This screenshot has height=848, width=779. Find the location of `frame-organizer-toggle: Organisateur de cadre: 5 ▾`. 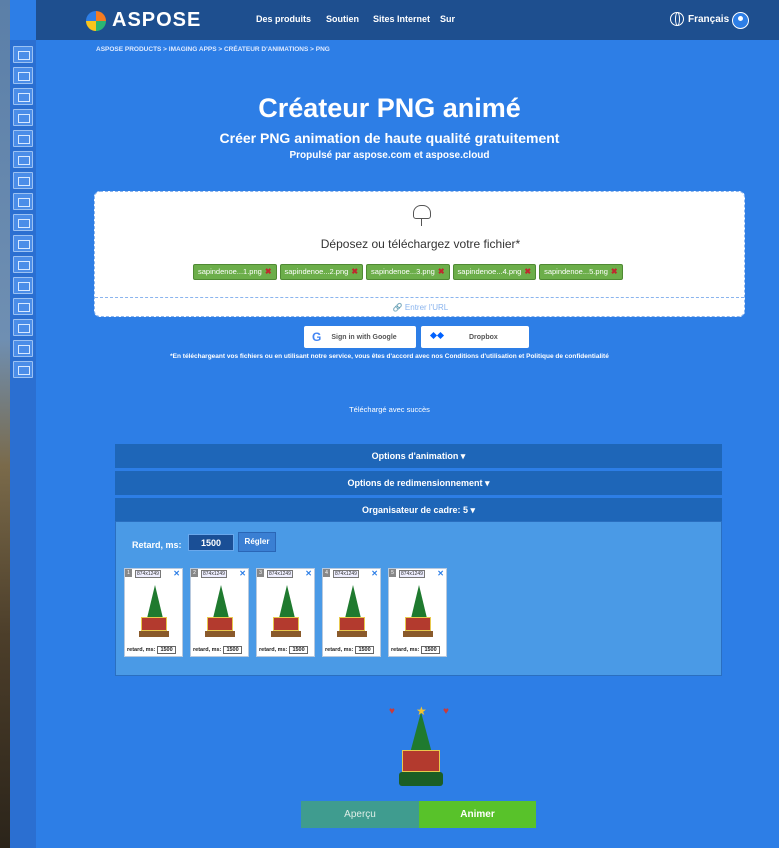

frame-organizer-toggle: Organisateur de cadre: 5 ▾ is located at coordinates (418, 510).